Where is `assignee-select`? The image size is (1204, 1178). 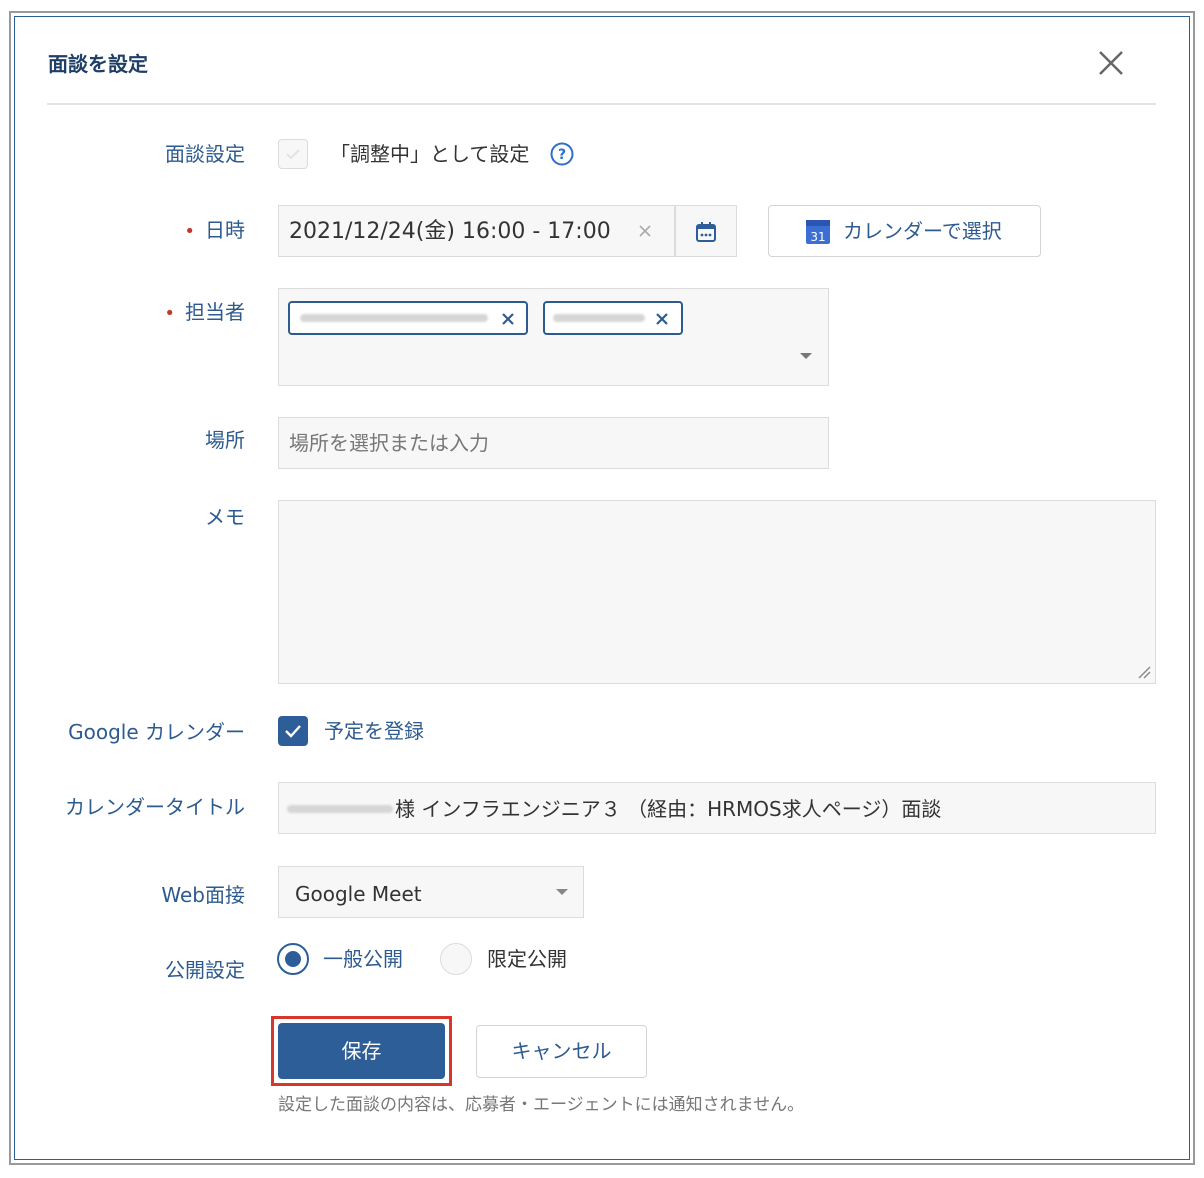
assignee-select is located at coordinates (553, 337).